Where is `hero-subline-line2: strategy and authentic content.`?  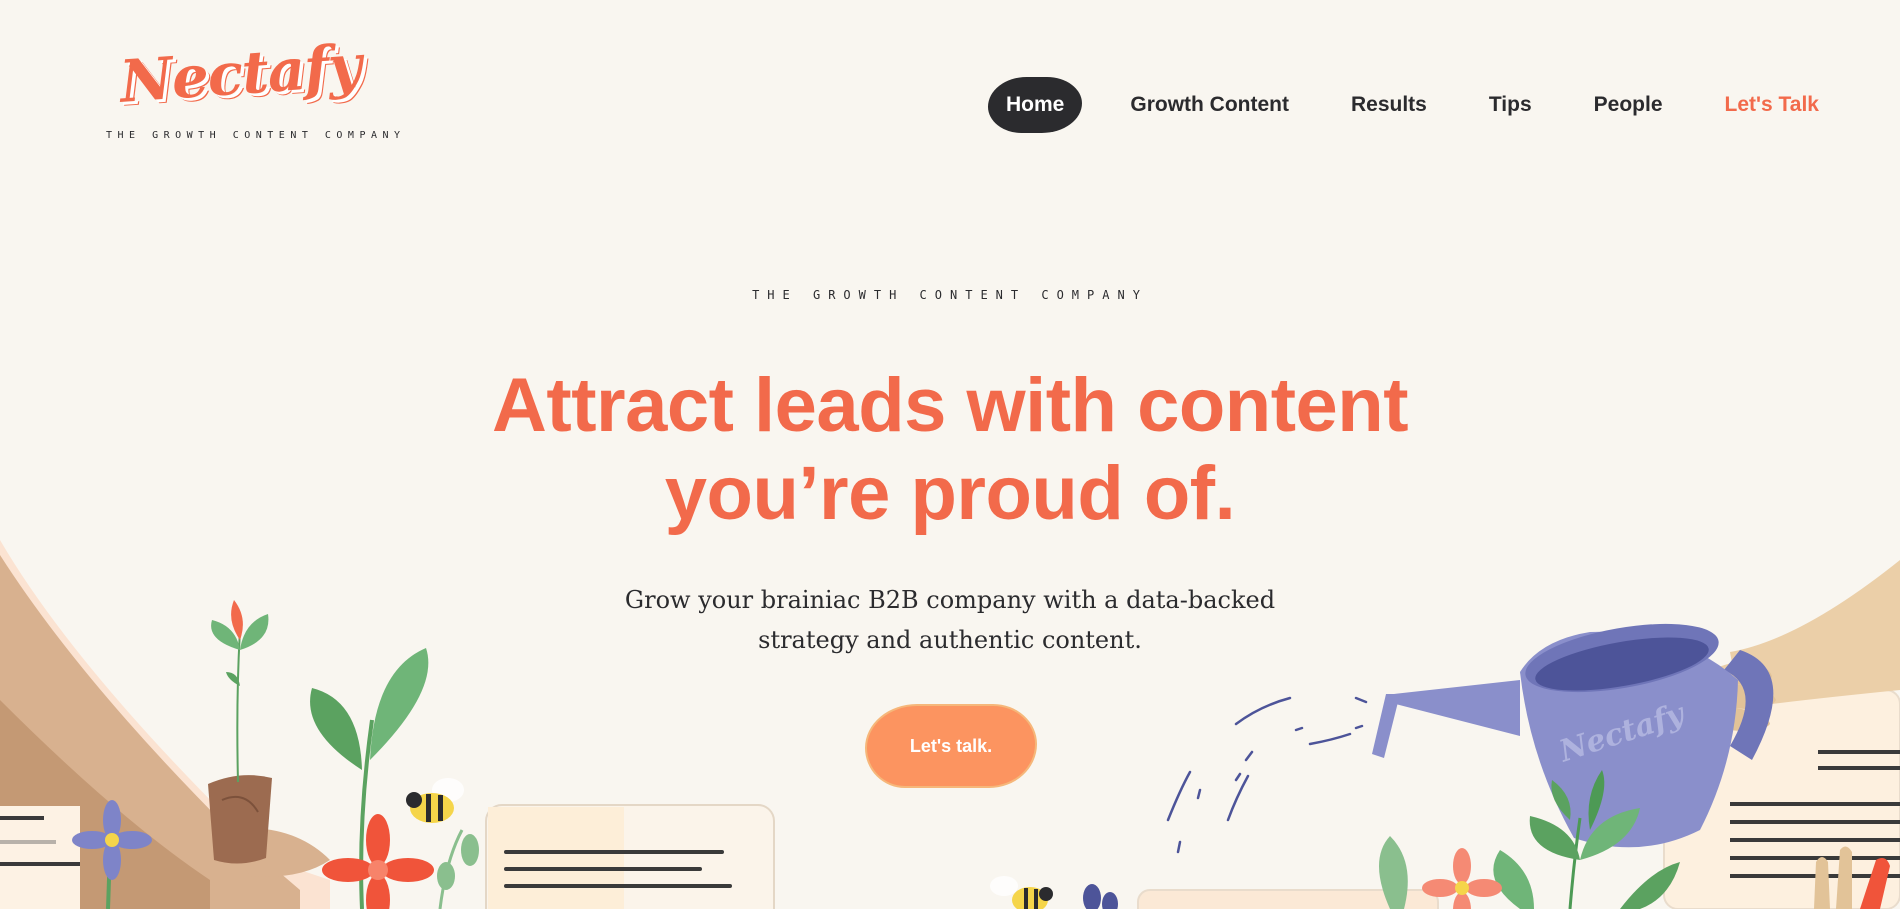
hero-subline-line2: strategy and authentic content. is located at coordinates (950, 640).